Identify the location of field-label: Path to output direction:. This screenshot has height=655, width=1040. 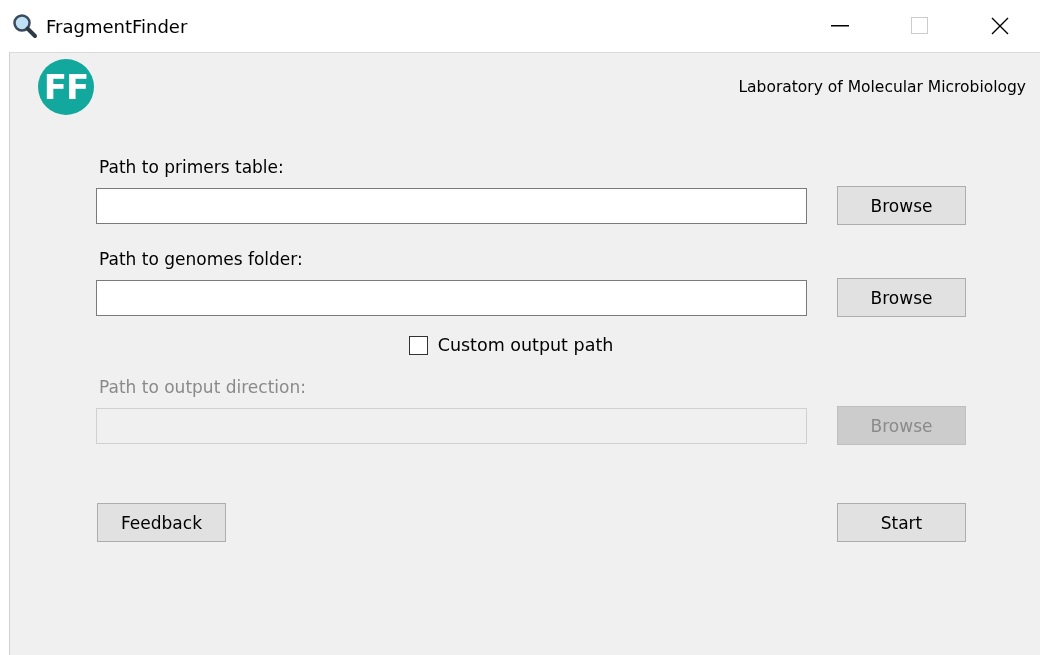
(203, 387).